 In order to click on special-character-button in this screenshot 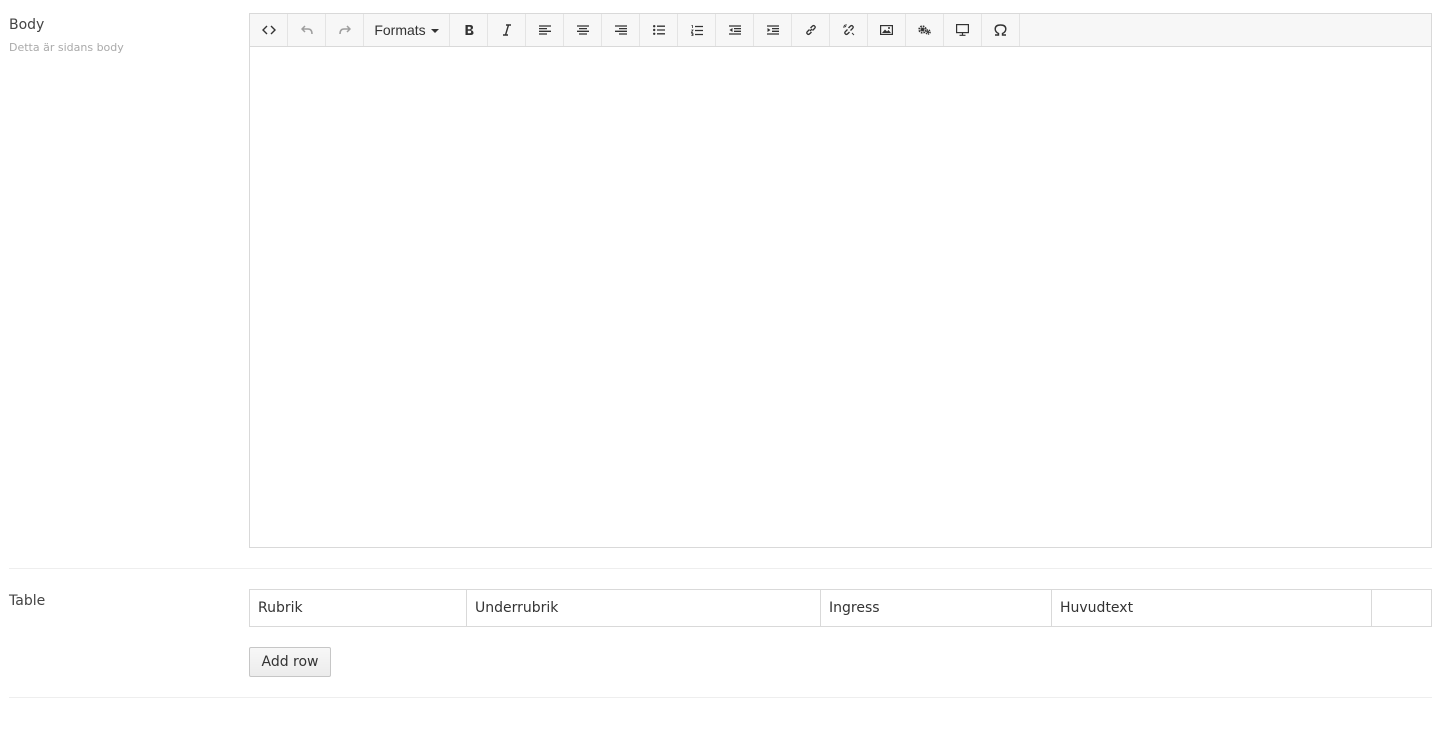, I will do `click(1001, 30)`.